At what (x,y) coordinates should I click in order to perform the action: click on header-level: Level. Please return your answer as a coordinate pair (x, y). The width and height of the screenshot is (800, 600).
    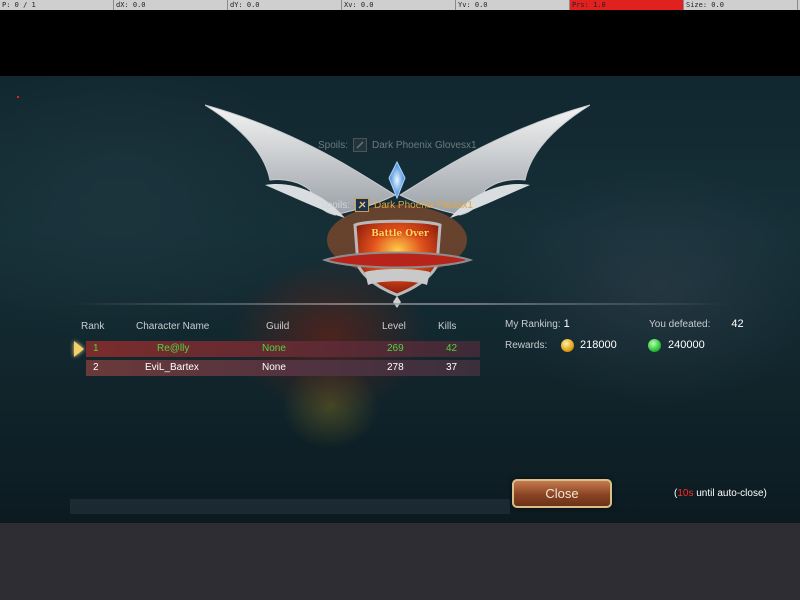
    Looking at the image, I should click on (394, 326).